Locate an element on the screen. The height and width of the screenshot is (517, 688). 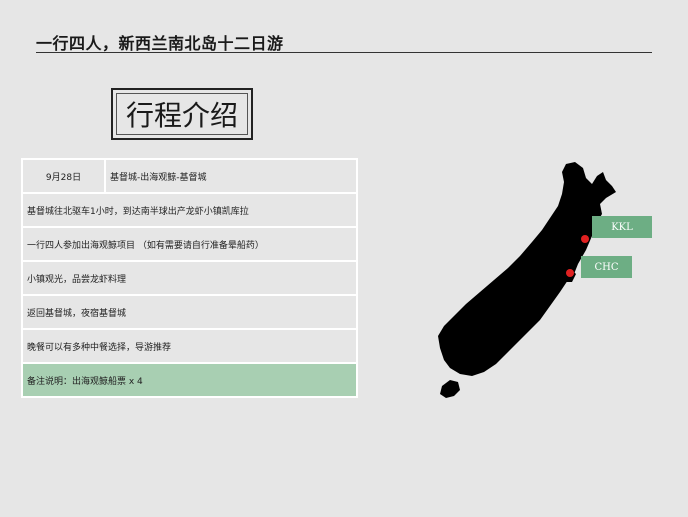
stewart-island-shape is located at coordinates (450, 389).